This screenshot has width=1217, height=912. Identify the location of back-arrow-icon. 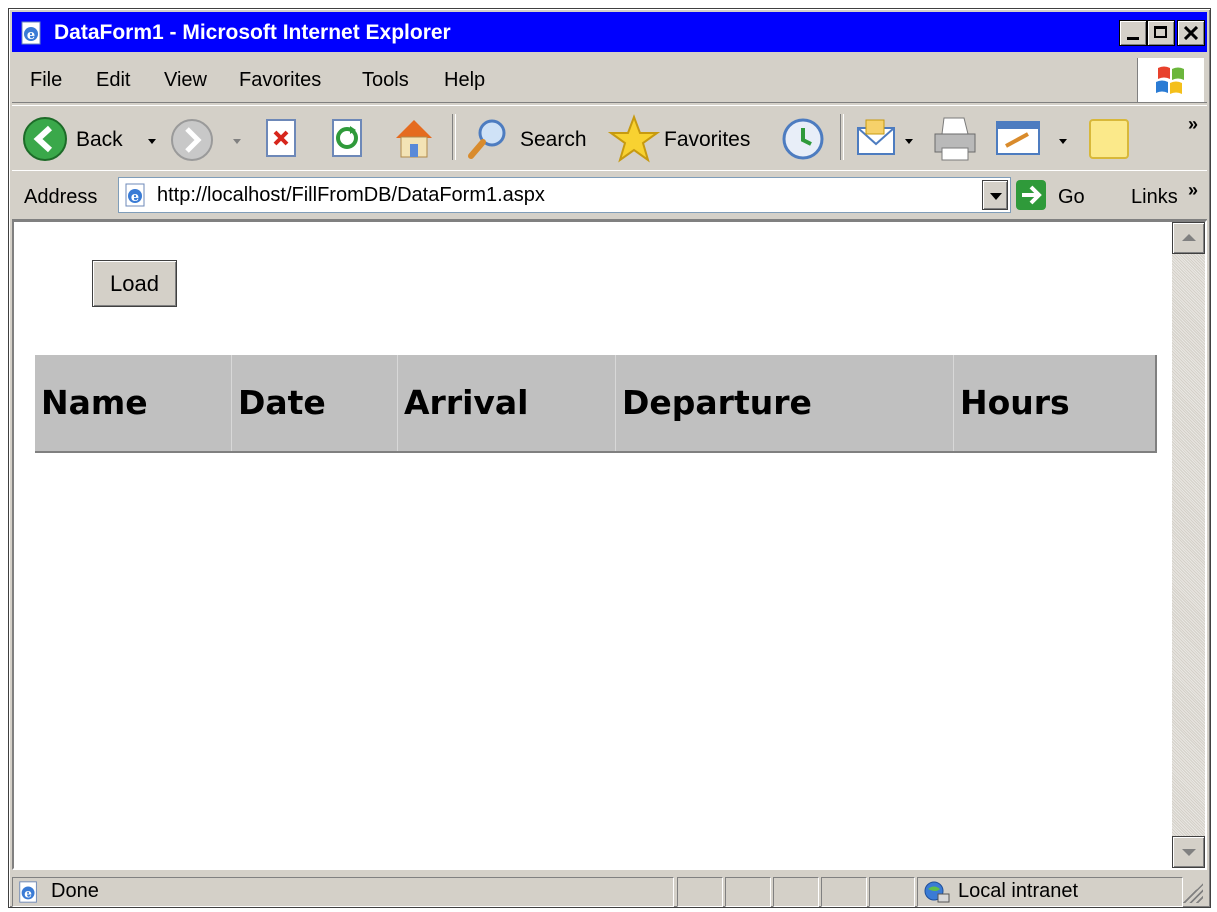
(45, 139).